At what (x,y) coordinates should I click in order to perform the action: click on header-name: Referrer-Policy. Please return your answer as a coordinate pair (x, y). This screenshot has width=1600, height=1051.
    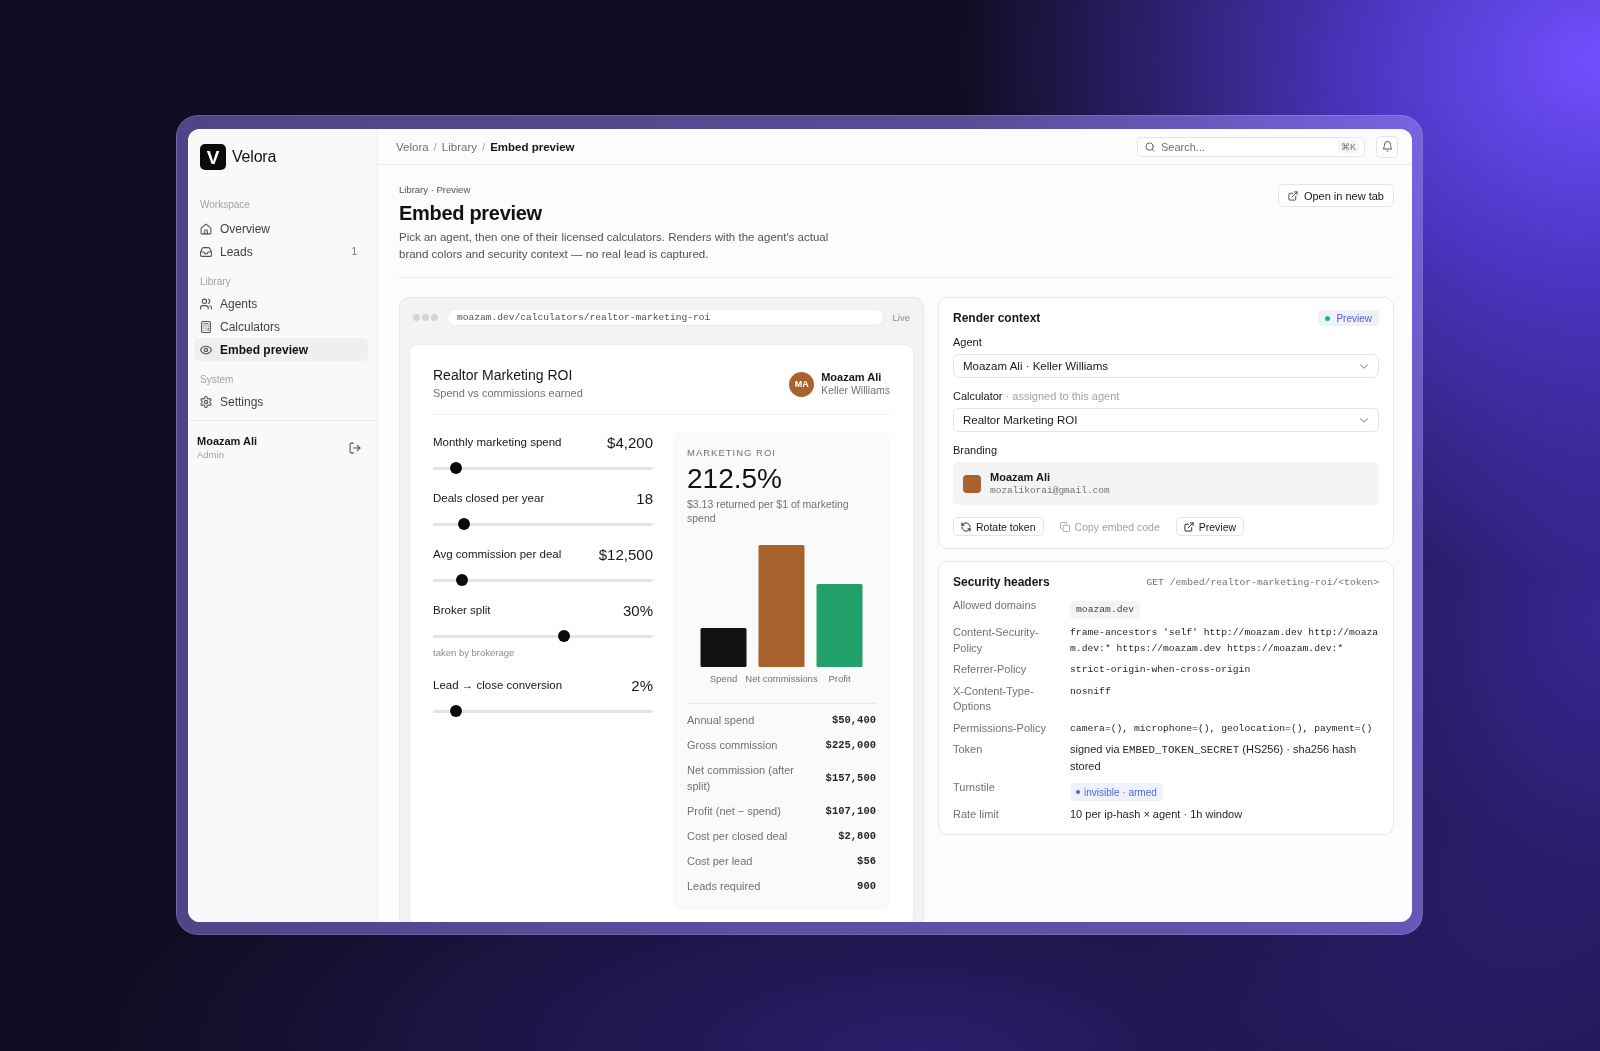
    Looking at the image, I should click on (990, 669).